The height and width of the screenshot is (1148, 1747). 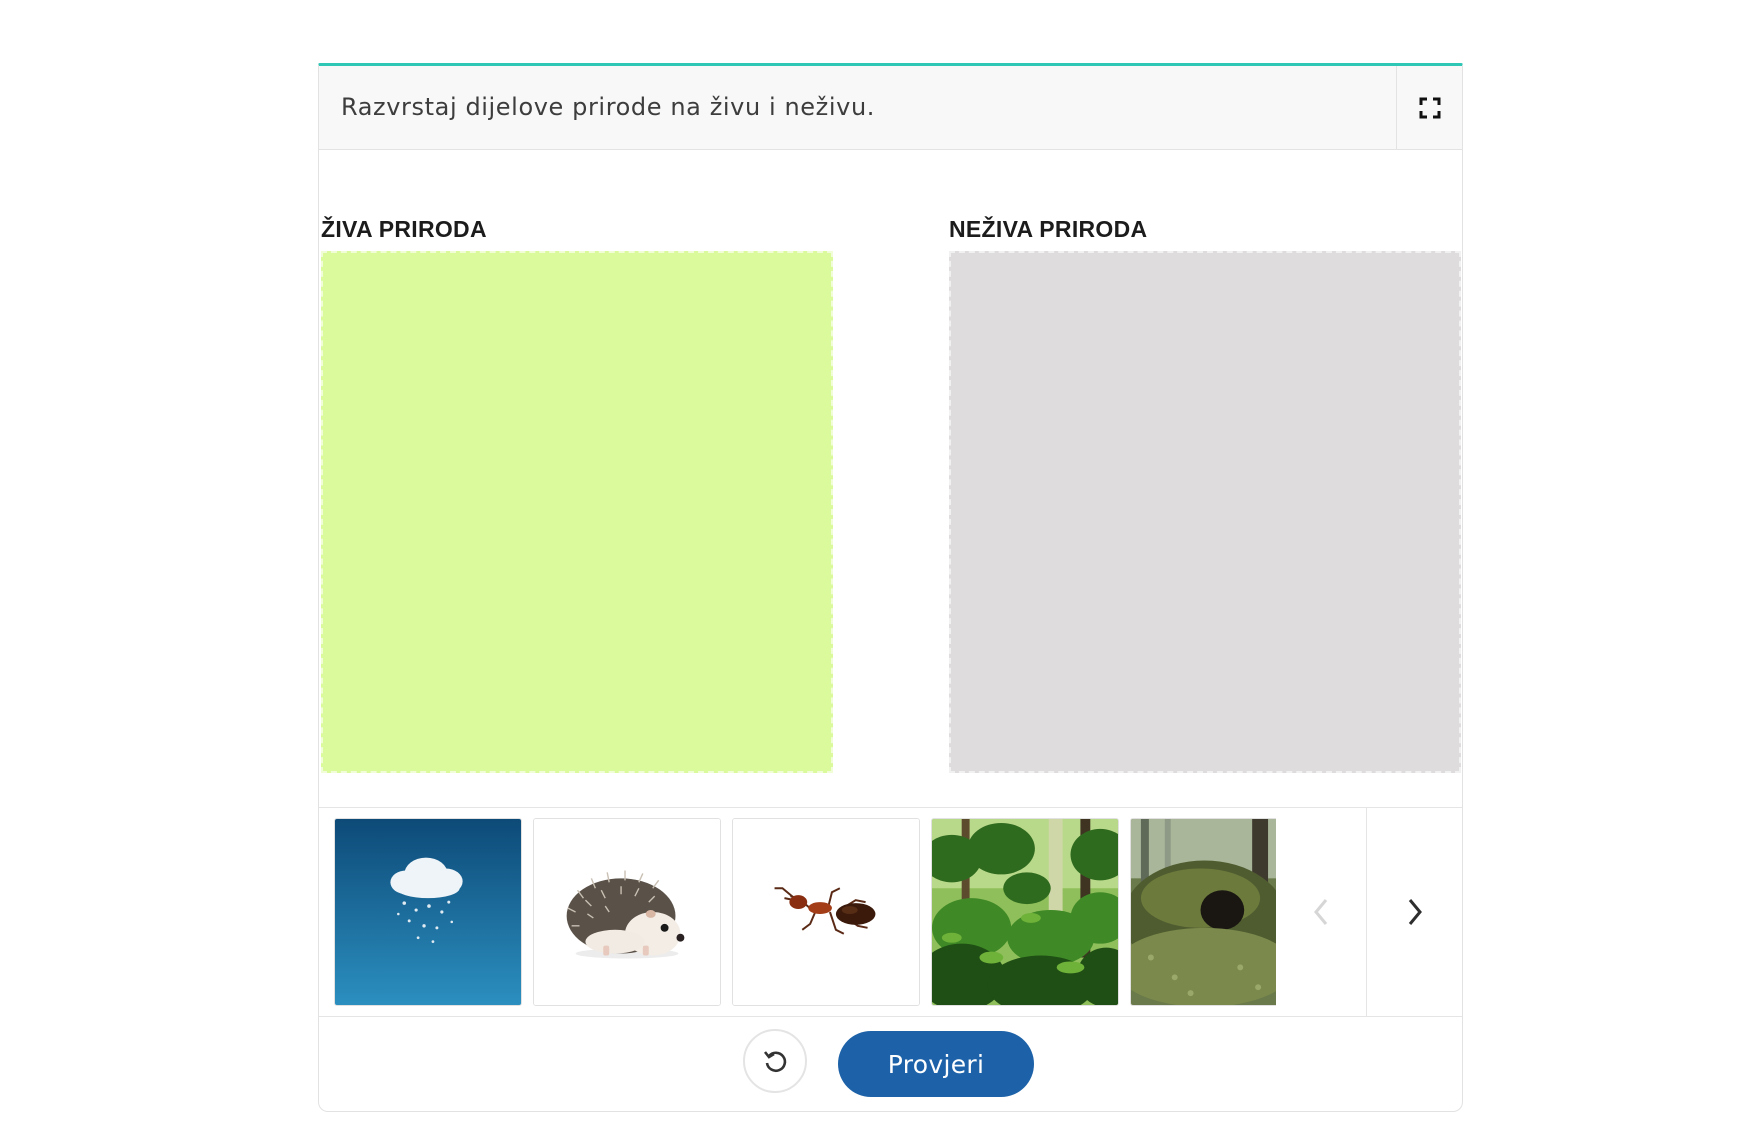 I want to click on carousel-next-button, so click(x=1414, y=912).